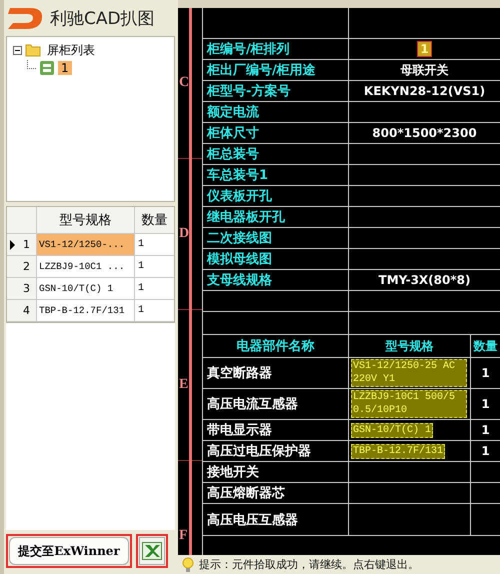 Image resolution: width=500 pixels, height=574 pixels. What do you see at coordinates (248, 91) in the screenshot?
I see `property-label: 柜型号-方案号` at bounding box center [248, 91].